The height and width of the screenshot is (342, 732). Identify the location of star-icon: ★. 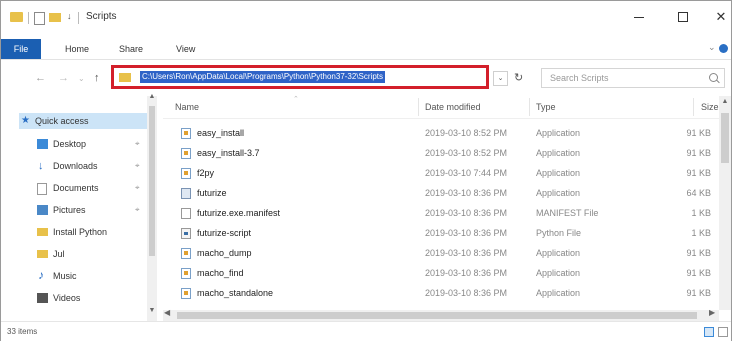
(25, 120).